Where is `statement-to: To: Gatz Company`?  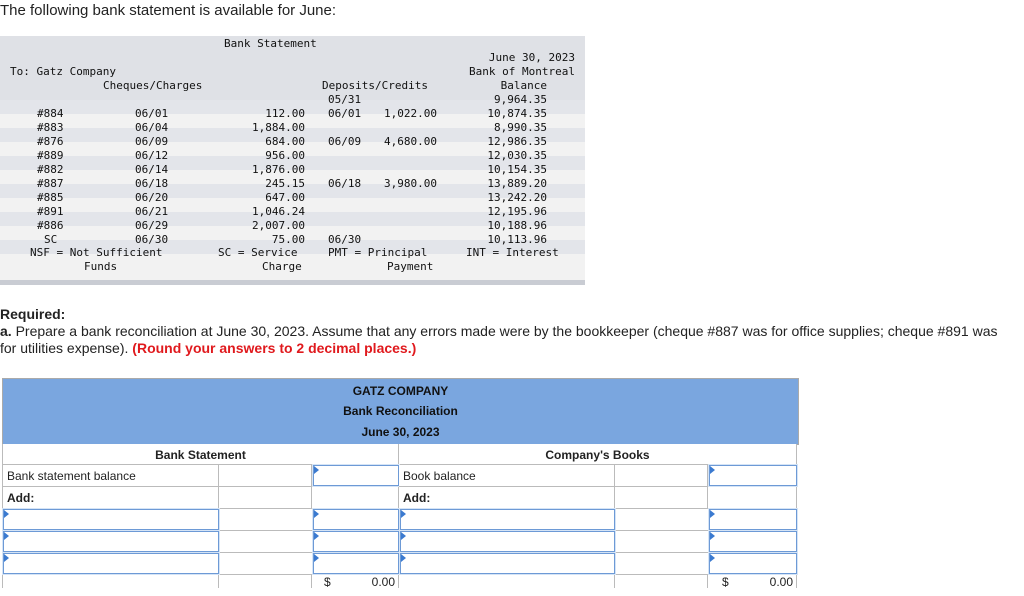 statement-to: To: Gatz Company is located at coordinates (63, 71).